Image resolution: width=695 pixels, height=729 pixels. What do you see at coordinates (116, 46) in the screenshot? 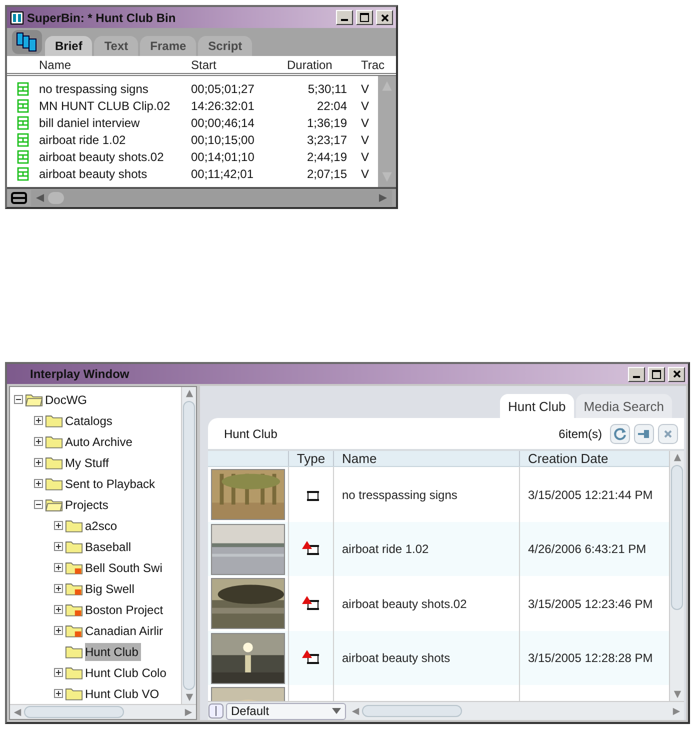
I see `tab: Text` at bounding box center [116, 46].